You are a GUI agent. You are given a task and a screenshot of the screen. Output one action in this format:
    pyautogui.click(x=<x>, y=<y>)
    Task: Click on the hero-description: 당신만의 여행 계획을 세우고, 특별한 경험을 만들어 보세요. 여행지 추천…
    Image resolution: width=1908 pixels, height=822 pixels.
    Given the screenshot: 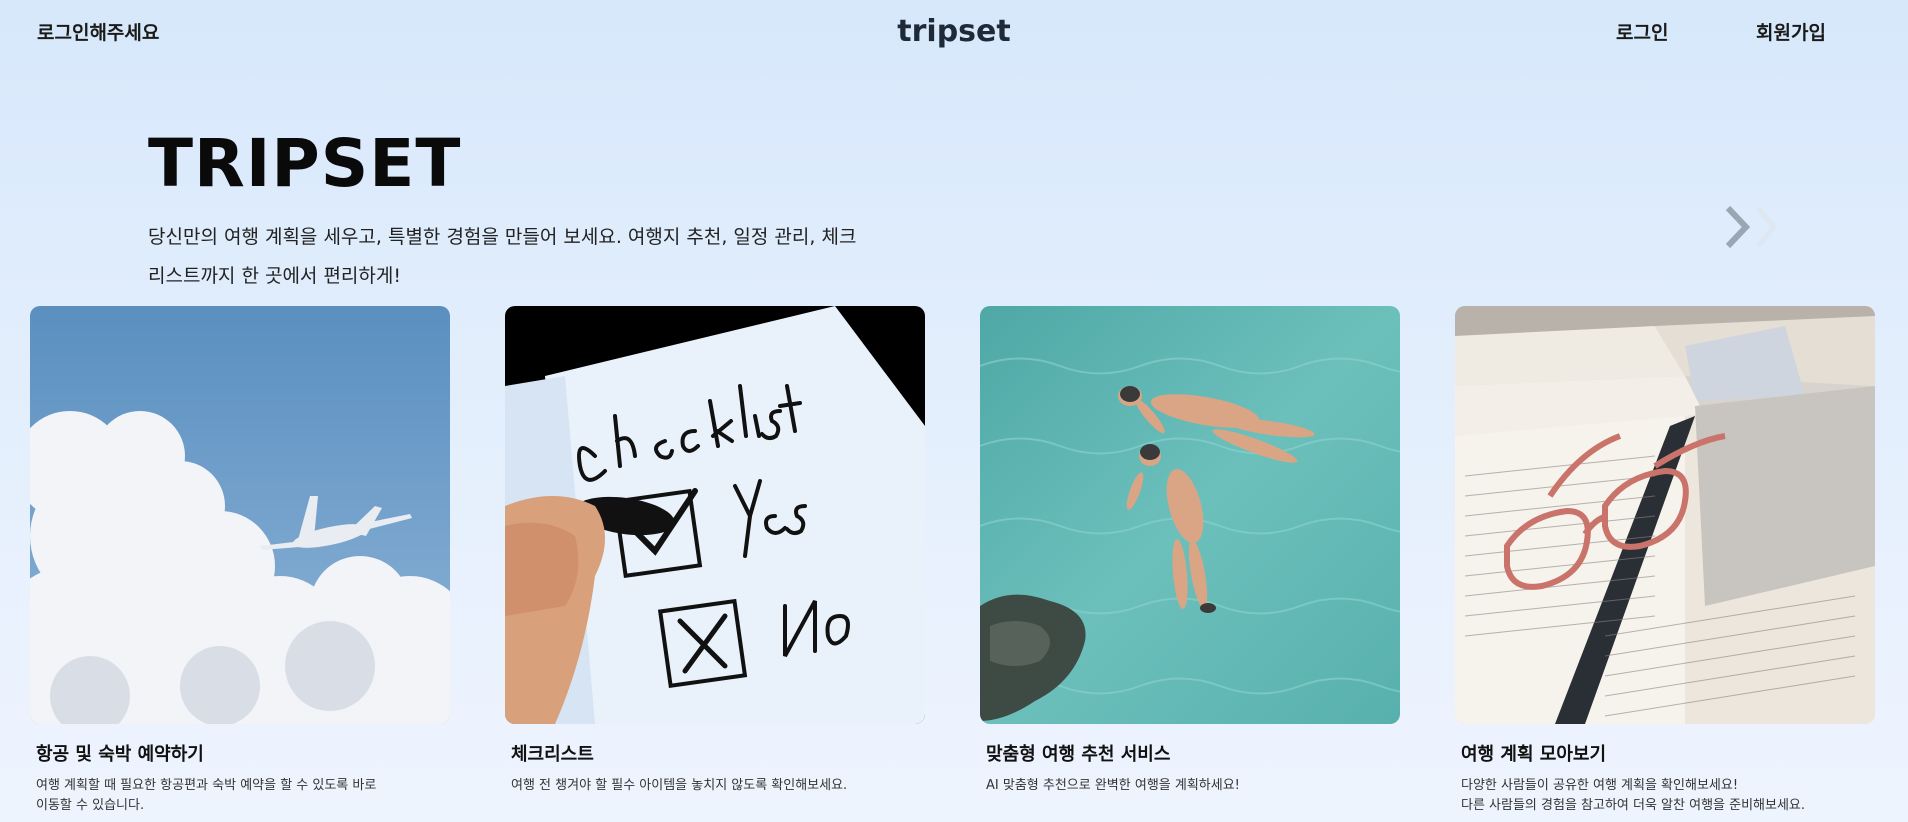 What is the action you would take?
    pyautogui.click(x=502, y=256)
    